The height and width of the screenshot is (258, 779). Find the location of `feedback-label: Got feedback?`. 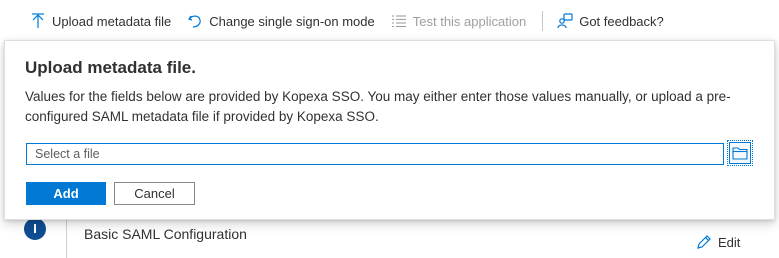

feedback-label: Got feedback? is located at coordinates (621, 21).